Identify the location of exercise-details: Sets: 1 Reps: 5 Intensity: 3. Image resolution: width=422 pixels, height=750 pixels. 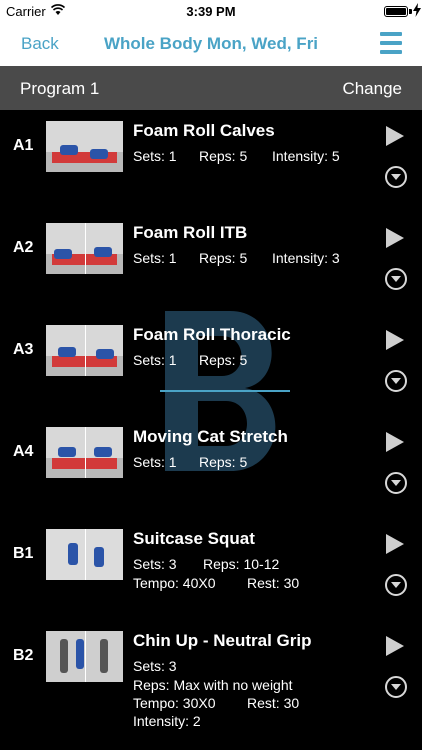
(236, 258).